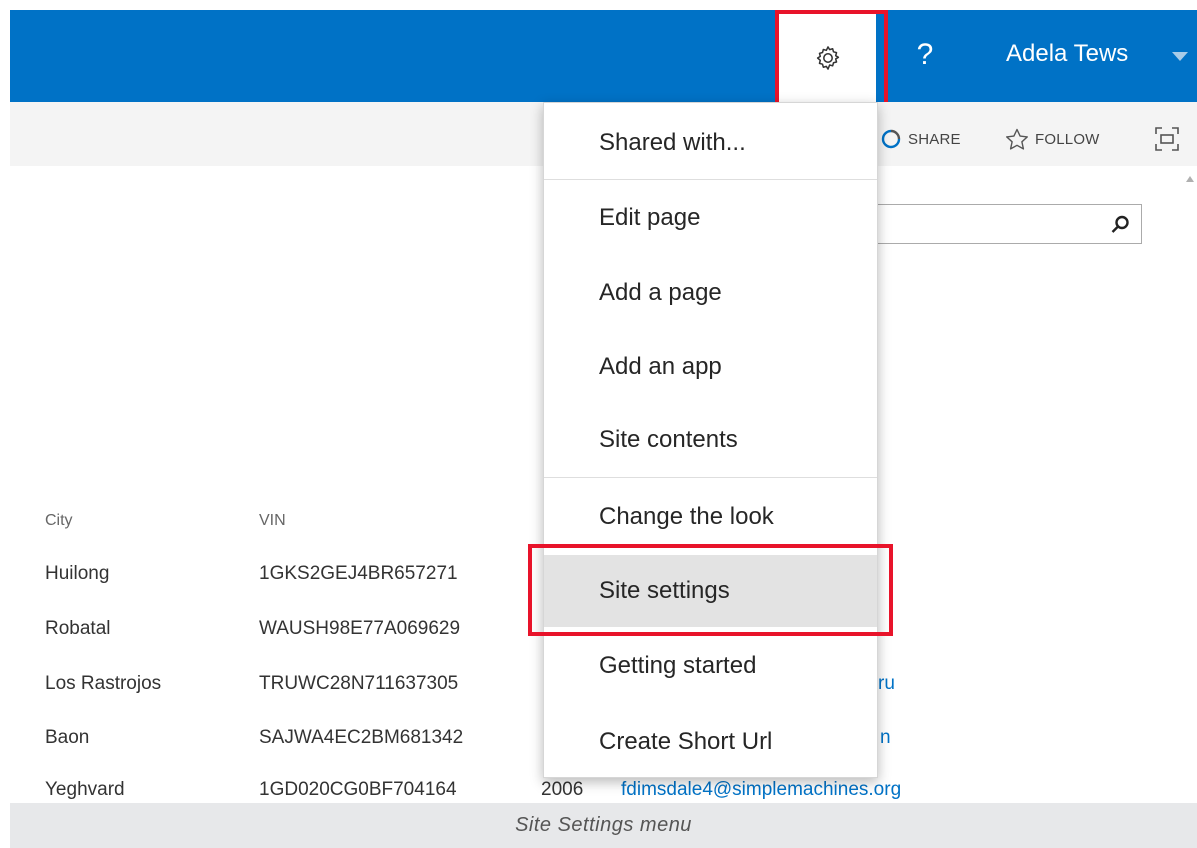  I want to click on cell-vin: TRUWC28N711637305, so click(359, 683).